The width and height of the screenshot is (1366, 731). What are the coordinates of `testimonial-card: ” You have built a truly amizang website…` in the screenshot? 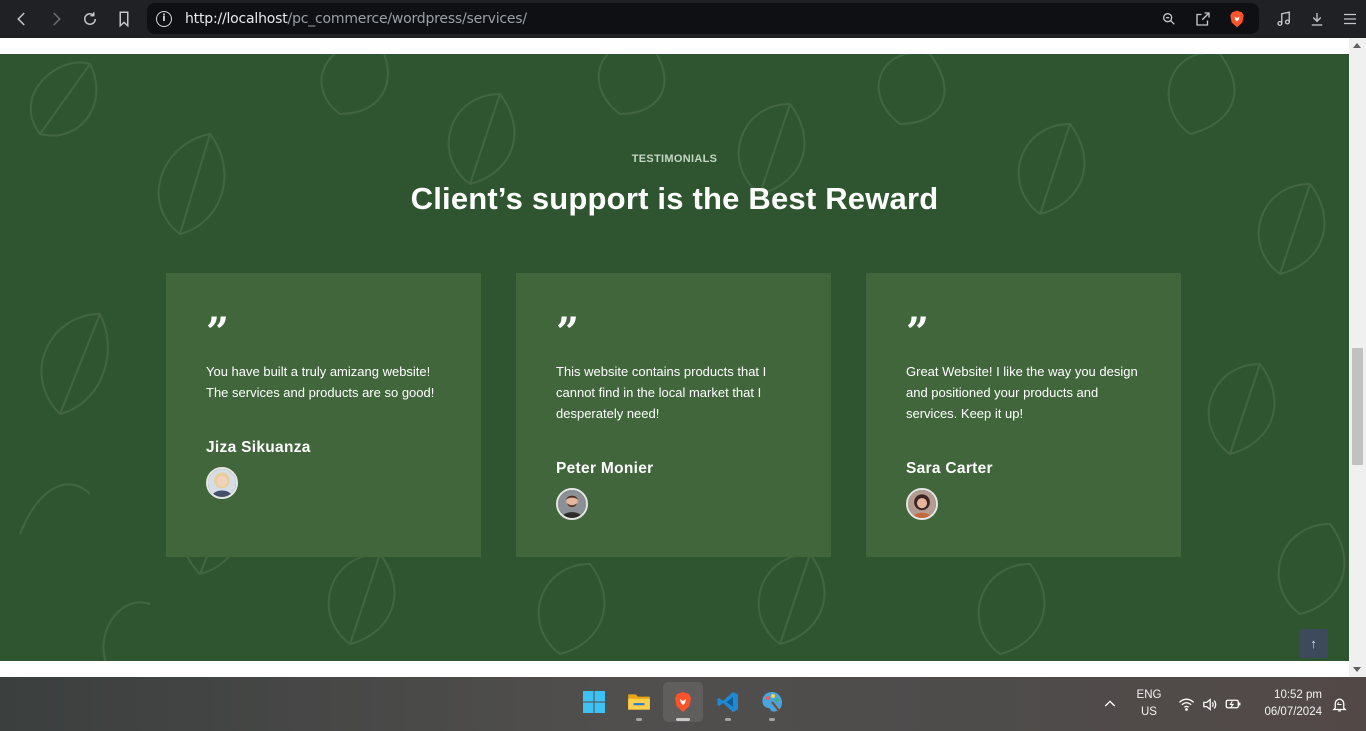 It's located at (323, 415).